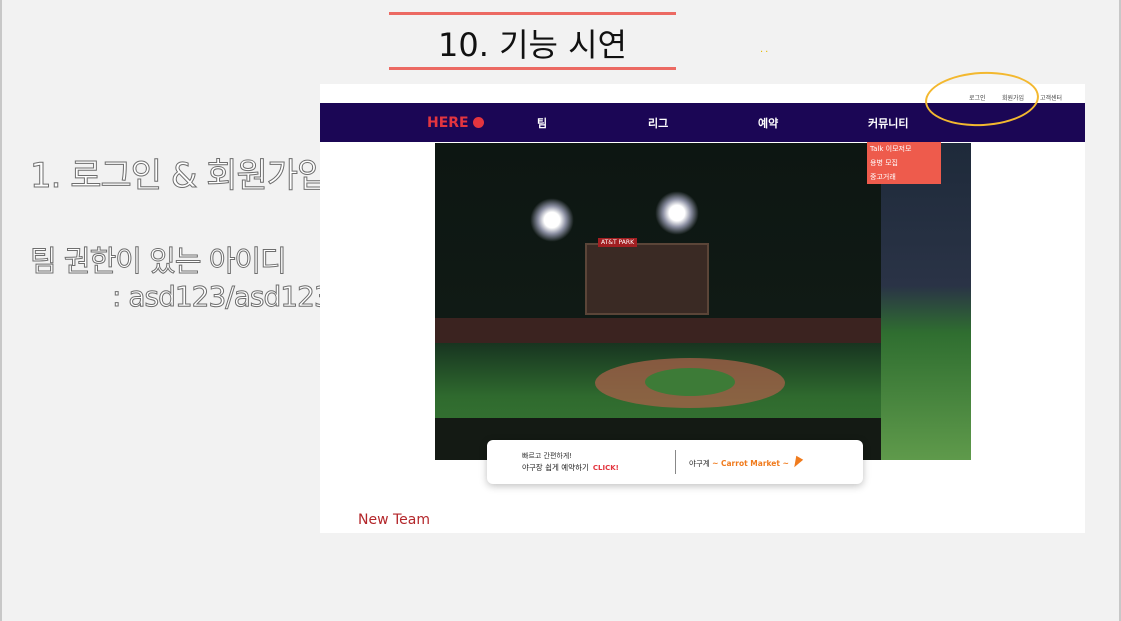  What do you see at coordinates (555, 467) in the screenshot?
I see `banner-reserve-label: 야구장 쉽게 예약하기` at bounding box center [555, 467].